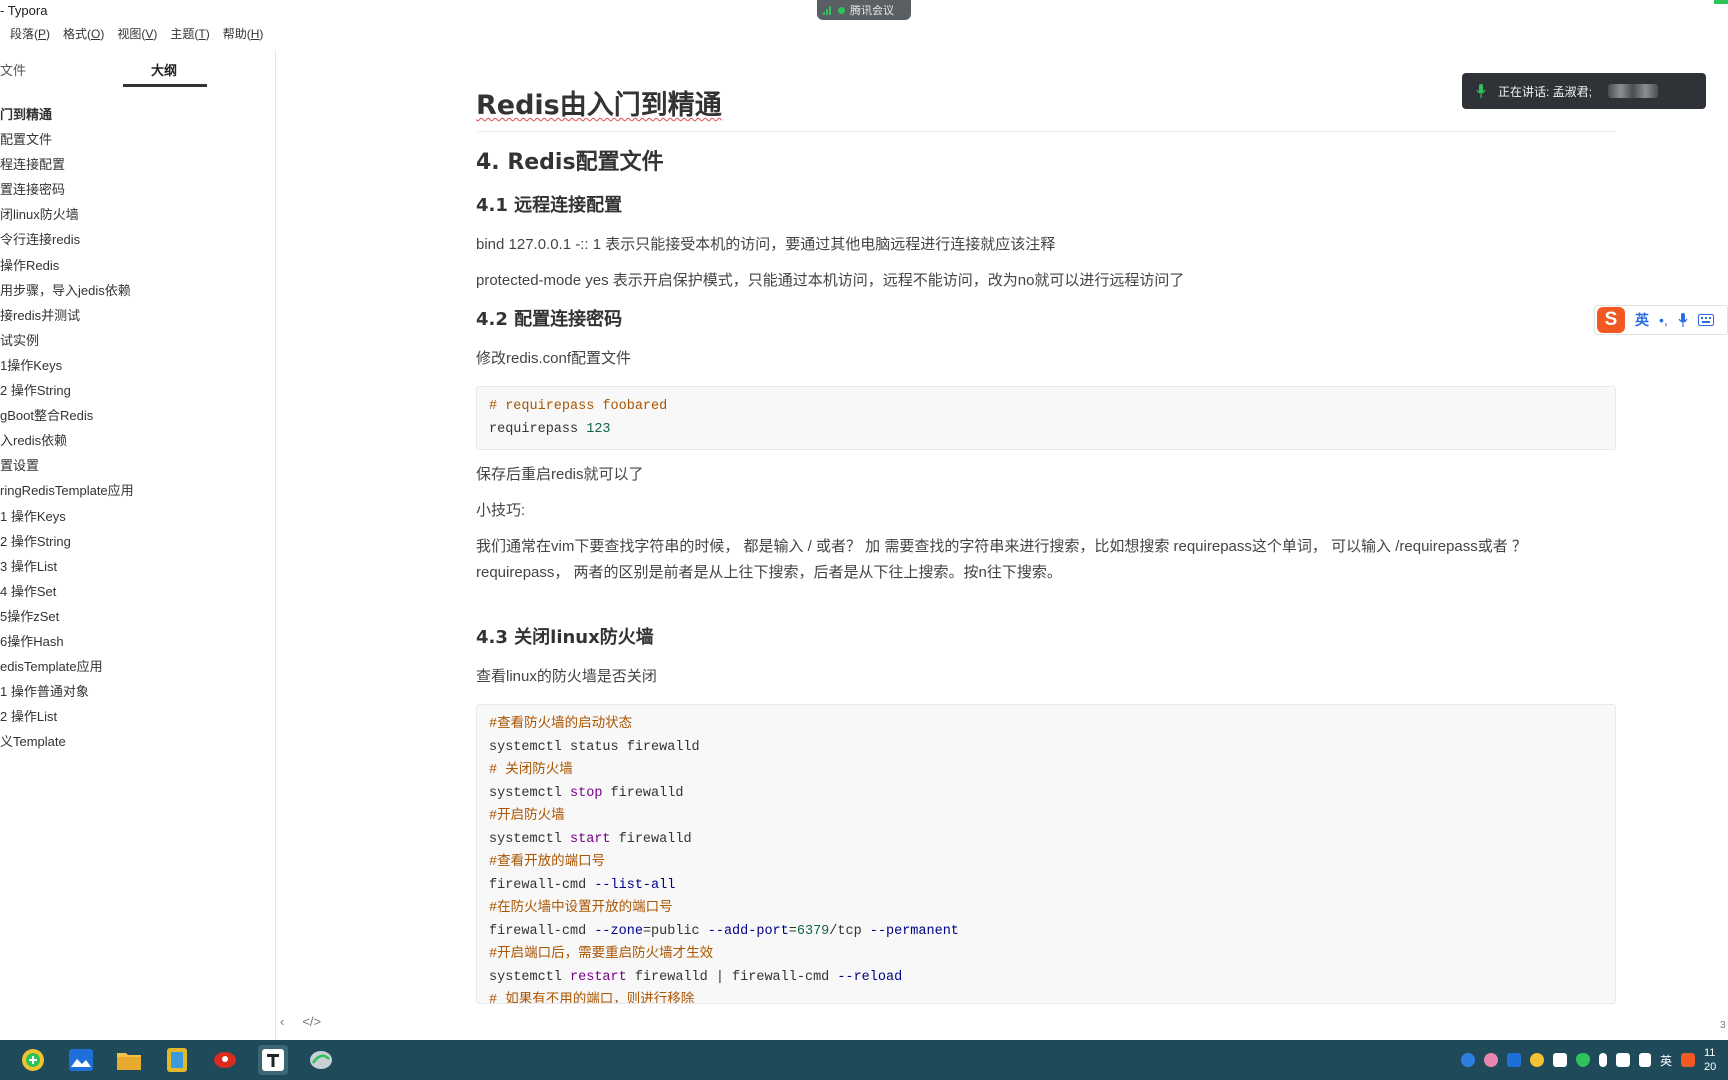 The height and width of the screenshot is (1080, 1728). Describe the element at coordinates (1688, 1060) in the screenshot. I see `sogou-tray-icon` at that location.